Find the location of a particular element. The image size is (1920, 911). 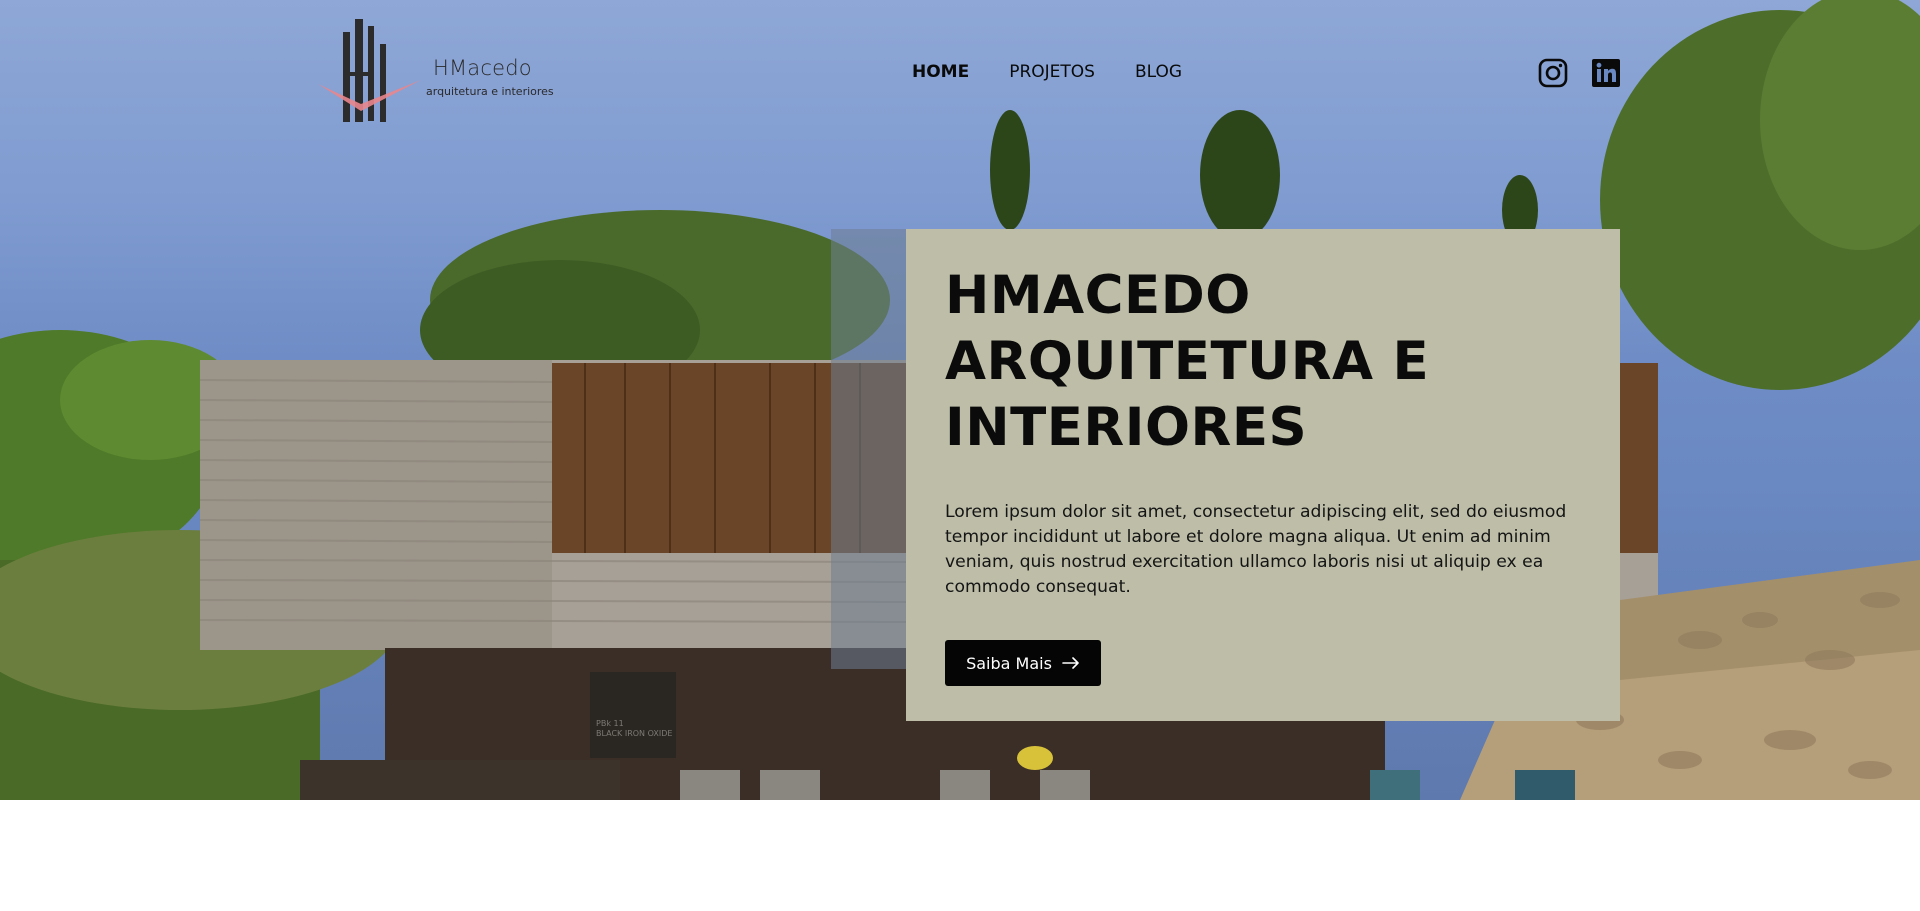

nav-item-projetos: PROJETOS is located at coordinates (1052, 72).